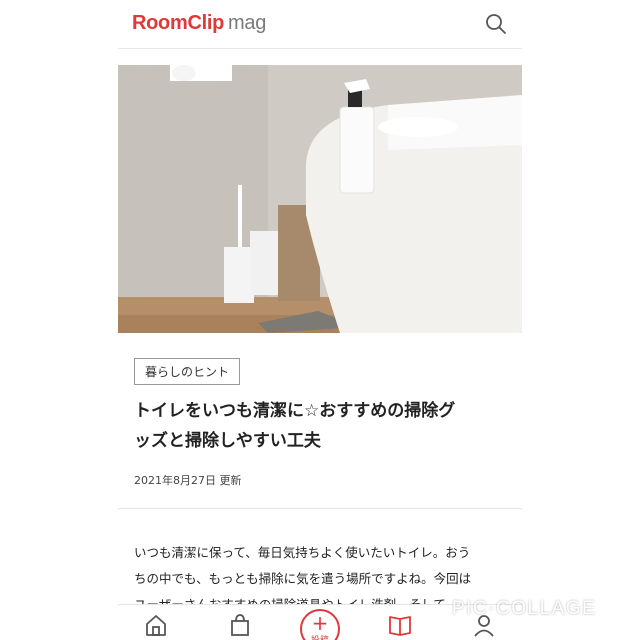 The width and height of the screenshot is (640, 640). What do you see at coordinates (400, 625) in the screenshot?
I see `magazine-icon` at bounding box center [400, 625].